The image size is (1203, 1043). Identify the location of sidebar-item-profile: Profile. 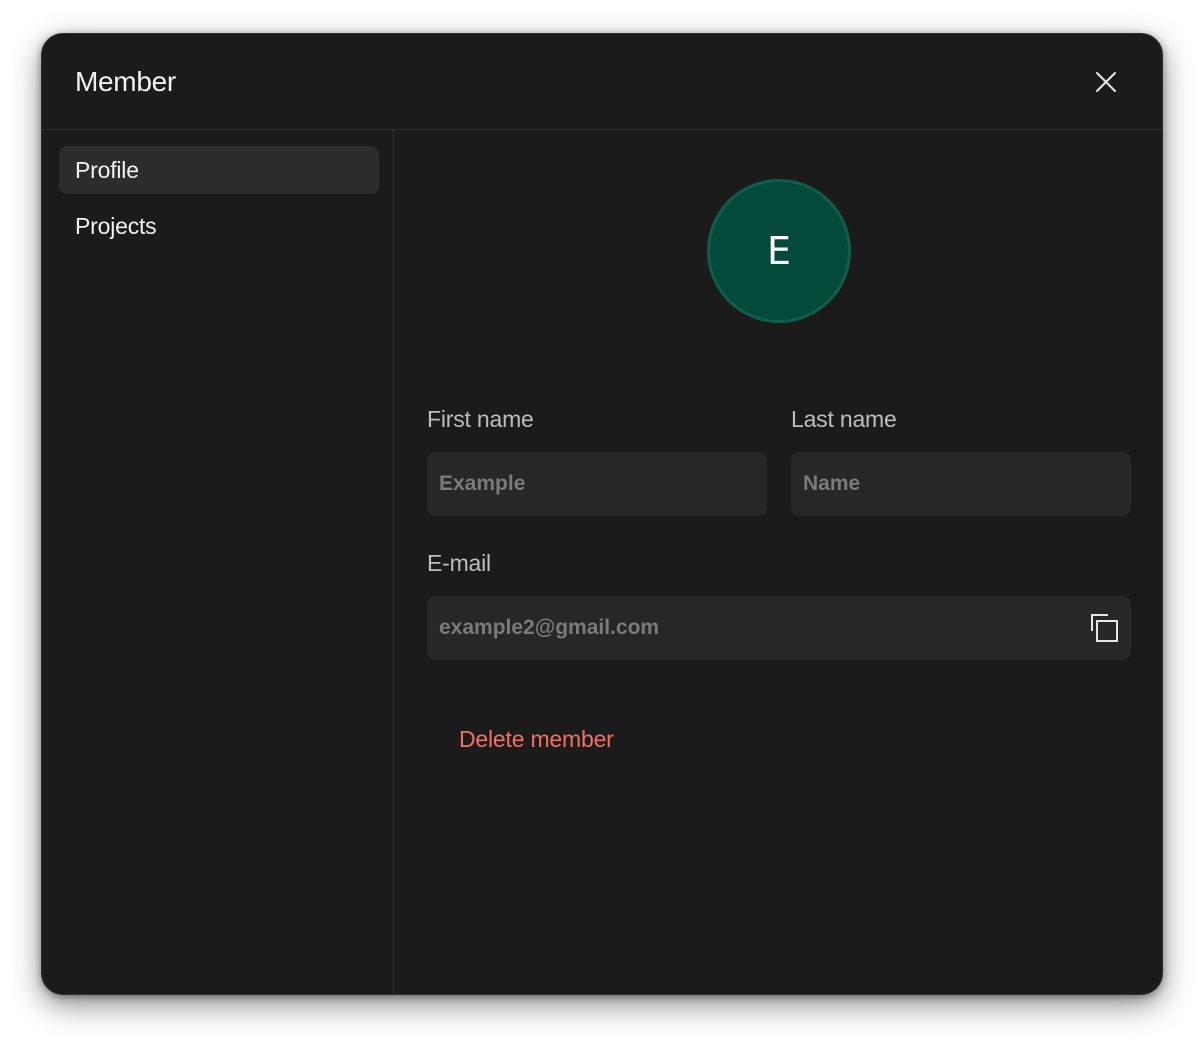
(219, 170).